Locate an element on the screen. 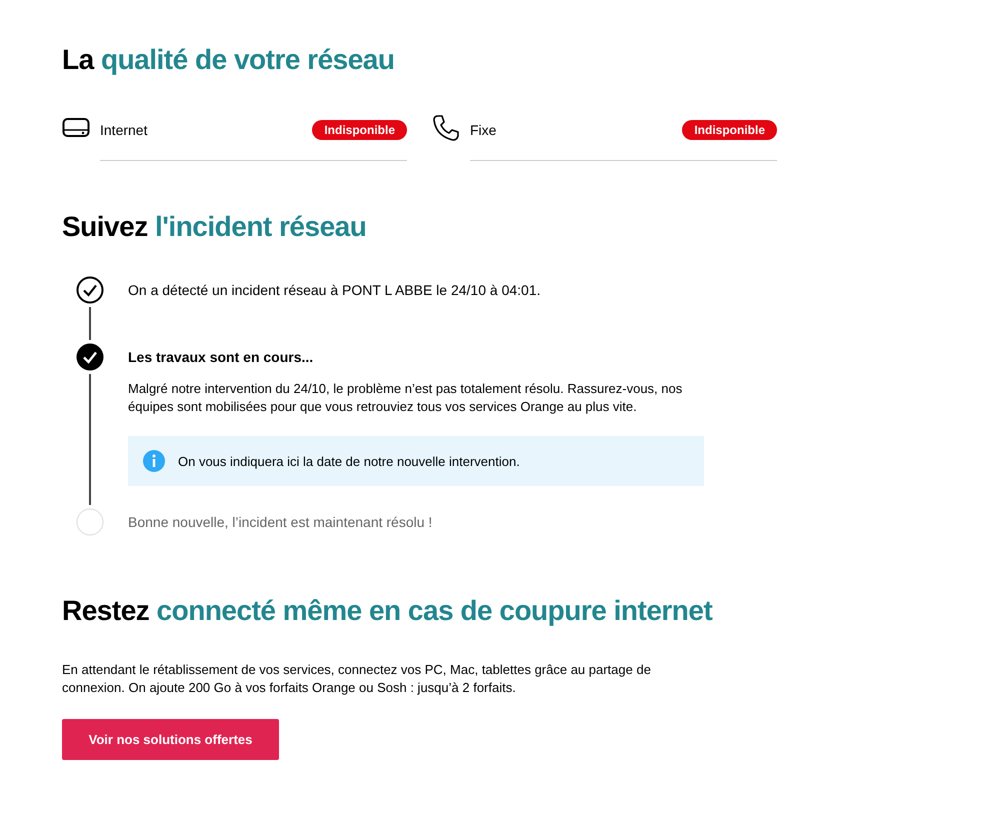 The image size is (999, 832). service-label: Fixe is located at coordinates (483, 130).